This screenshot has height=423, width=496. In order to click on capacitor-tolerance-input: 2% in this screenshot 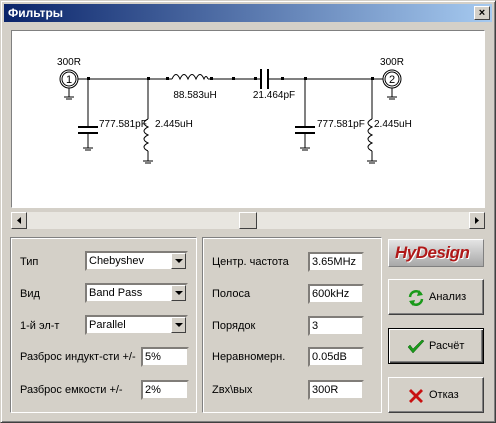, I will do `click(165, 390)`.